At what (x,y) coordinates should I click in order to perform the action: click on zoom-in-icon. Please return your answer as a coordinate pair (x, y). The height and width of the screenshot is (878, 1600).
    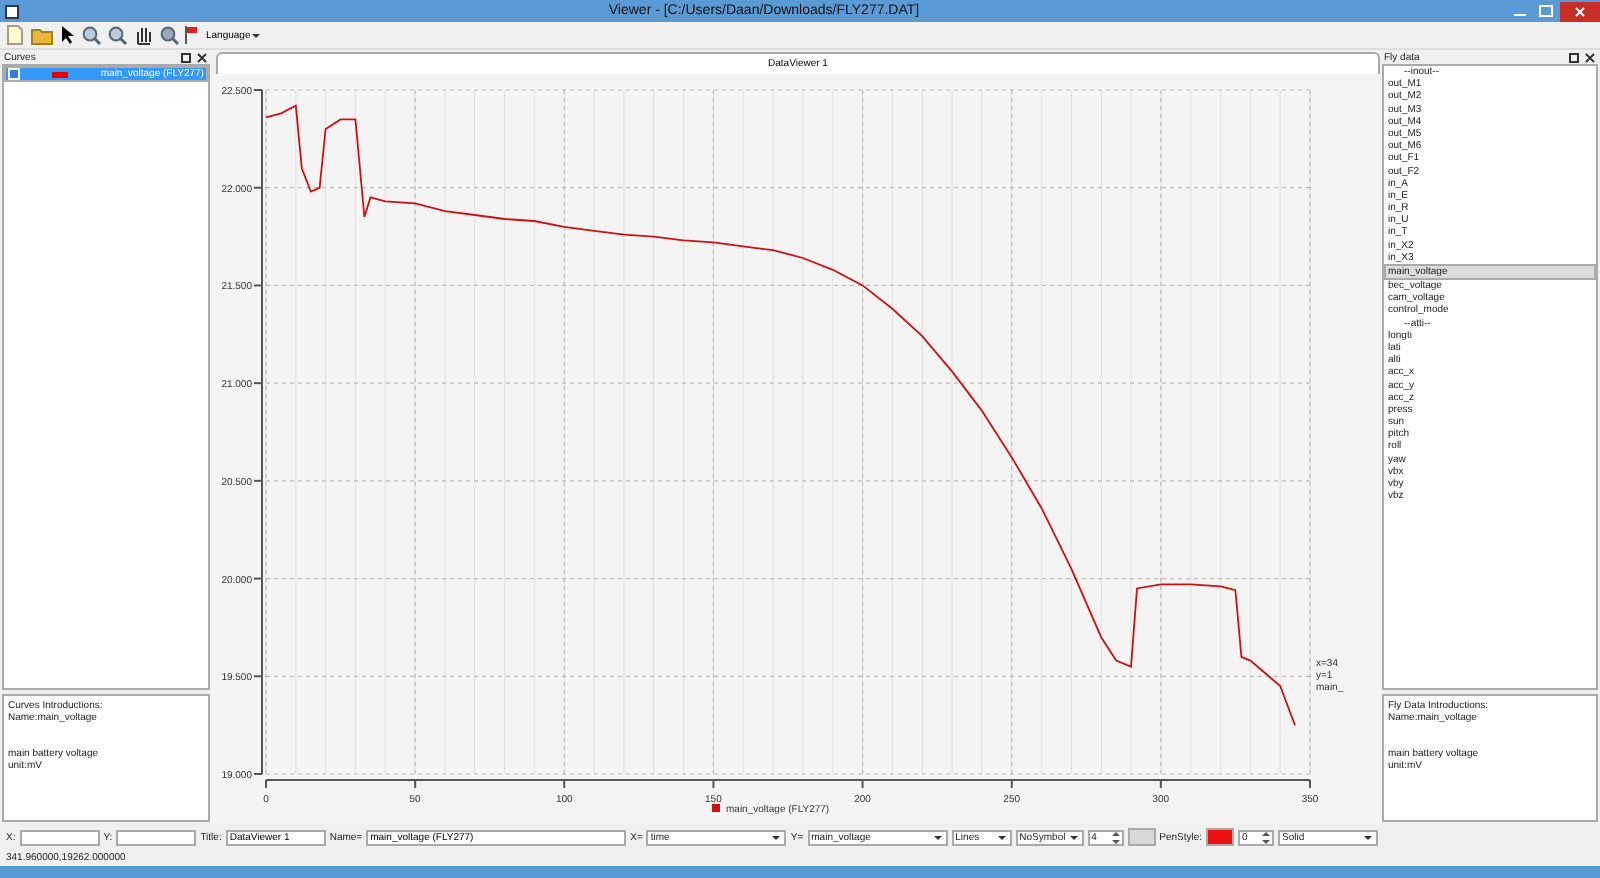
    Looking at the image, I should click on (91, 35).